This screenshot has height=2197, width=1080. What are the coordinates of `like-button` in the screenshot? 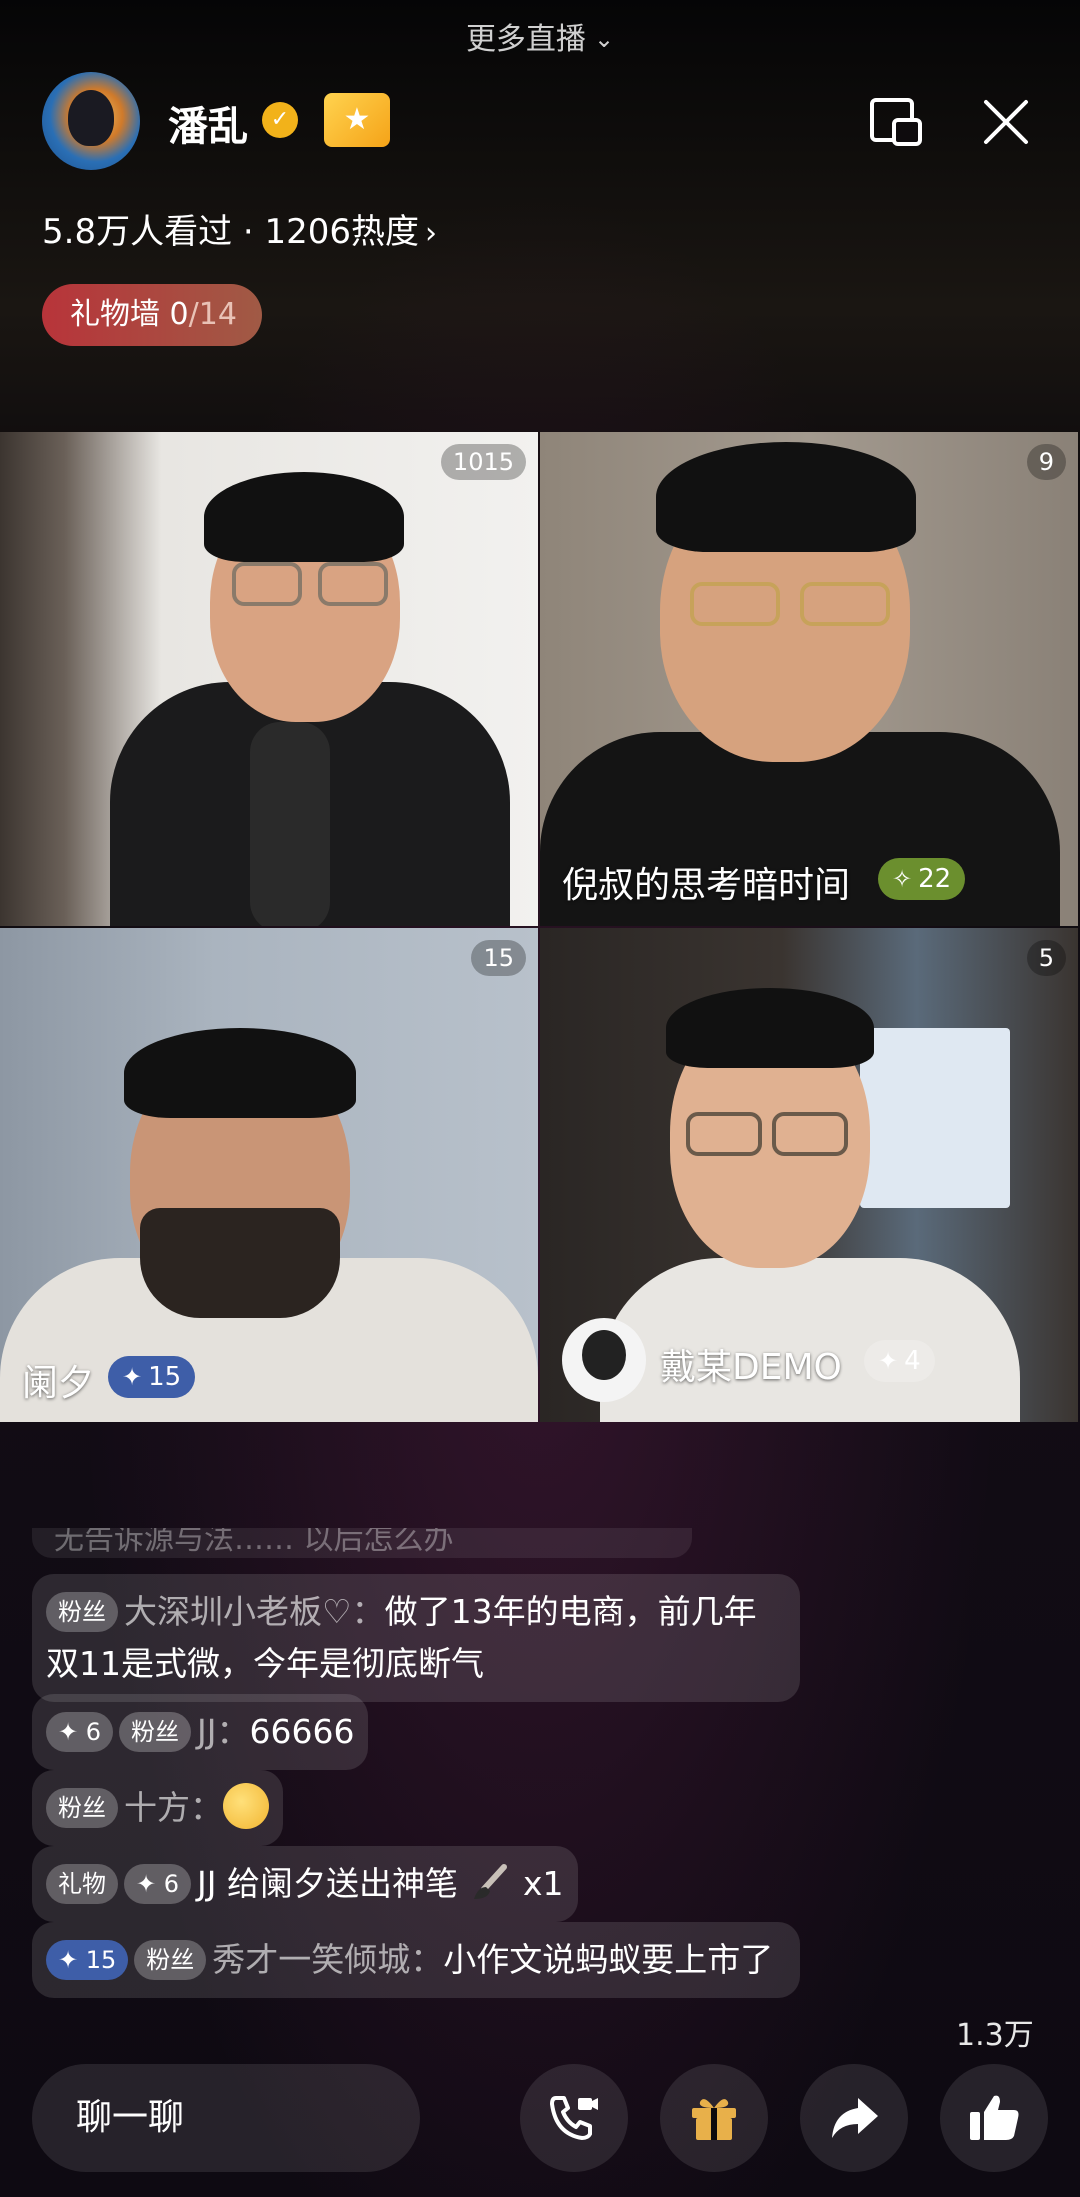 It's located at (994, 2118).